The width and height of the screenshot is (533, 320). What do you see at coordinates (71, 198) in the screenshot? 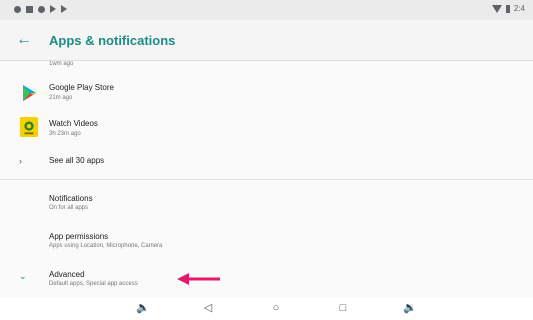
I see `item-title: Notifications` at bounding box center [71, 198].